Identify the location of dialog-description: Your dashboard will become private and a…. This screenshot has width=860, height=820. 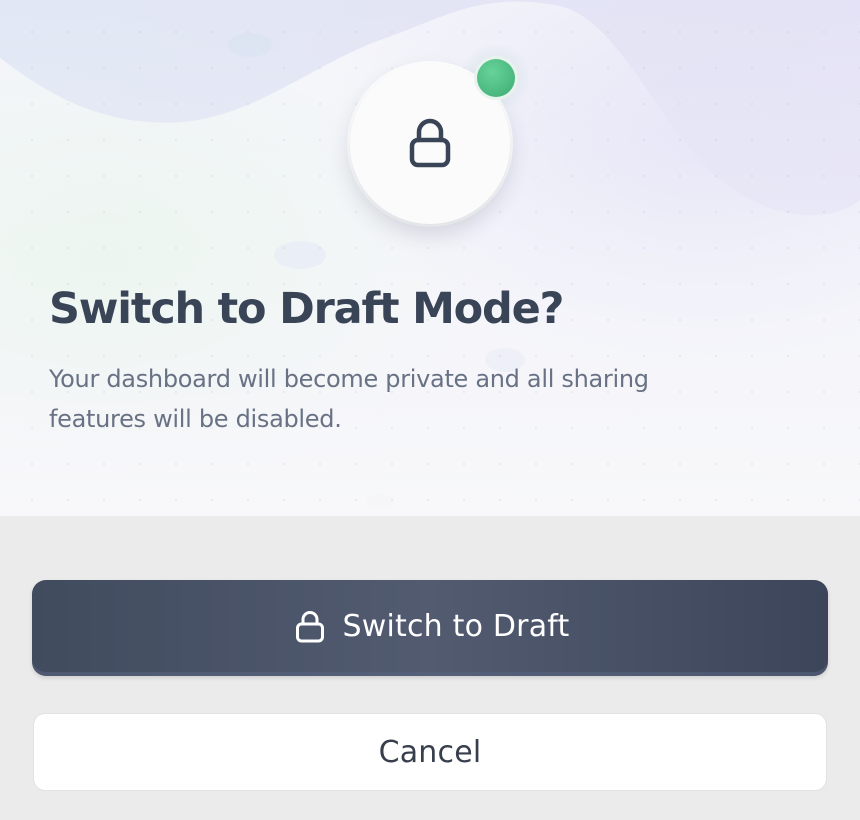
(349, 399).